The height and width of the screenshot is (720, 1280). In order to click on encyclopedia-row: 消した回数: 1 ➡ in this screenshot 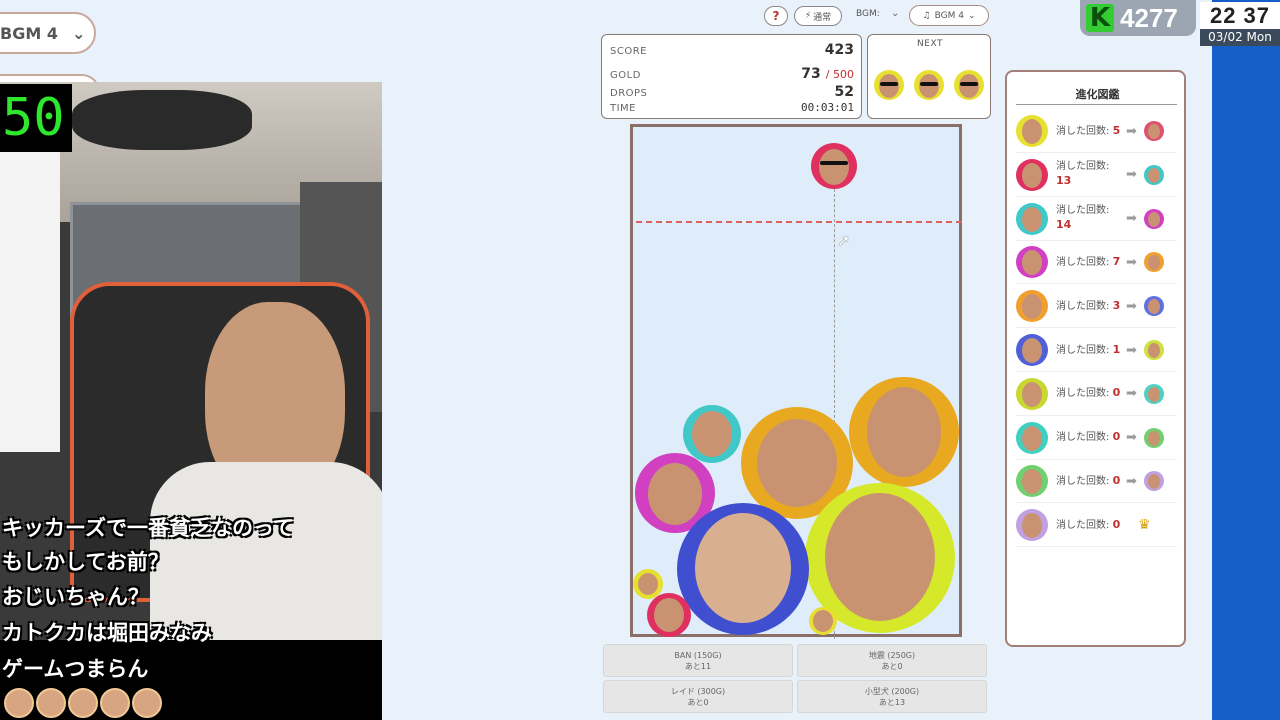, I will do `click(1096, 350)`.